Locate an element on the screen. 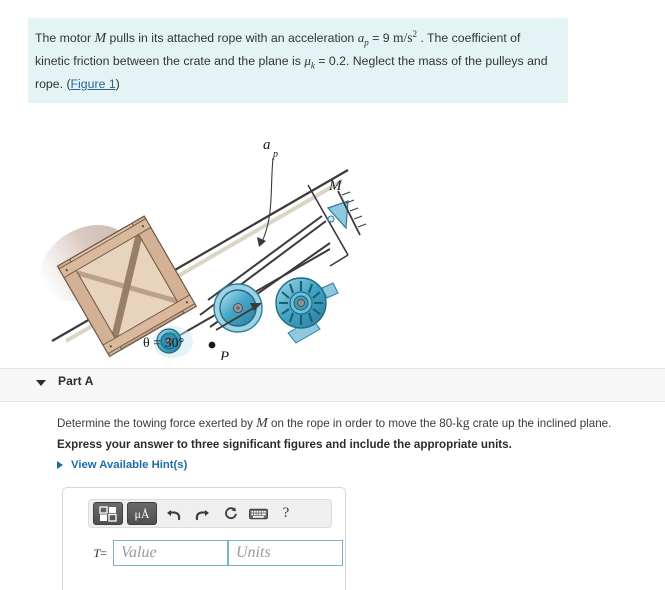 The width and height of the screenshot is (665, 590). problem-text-close: ) is located at coordinates (117, 84).